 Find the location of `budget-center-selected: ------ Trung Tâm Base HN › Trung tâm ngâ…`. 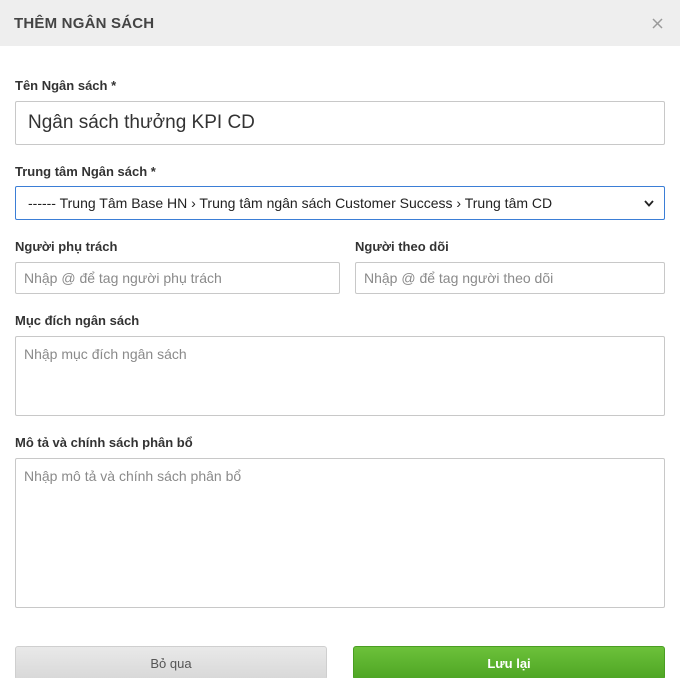

budget-center-selected: ------ Trung Tâm Base HN › Trung tâm ngâ… is located at coordinates (290, 203).